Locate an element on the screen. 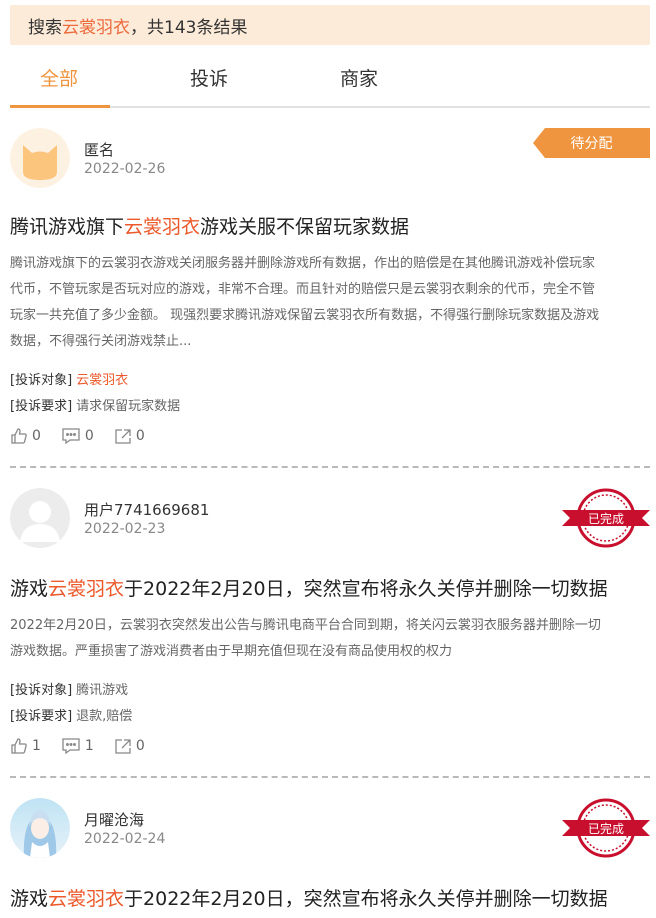  status-badge: 待分配 is located at coordinates (591, 143).